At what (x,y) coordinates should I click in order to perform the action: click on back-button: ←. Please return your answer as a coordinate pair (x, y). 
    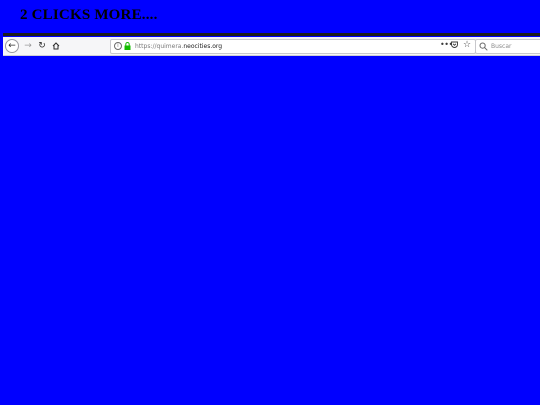
    Looking at the image, I should click on (12, 46).